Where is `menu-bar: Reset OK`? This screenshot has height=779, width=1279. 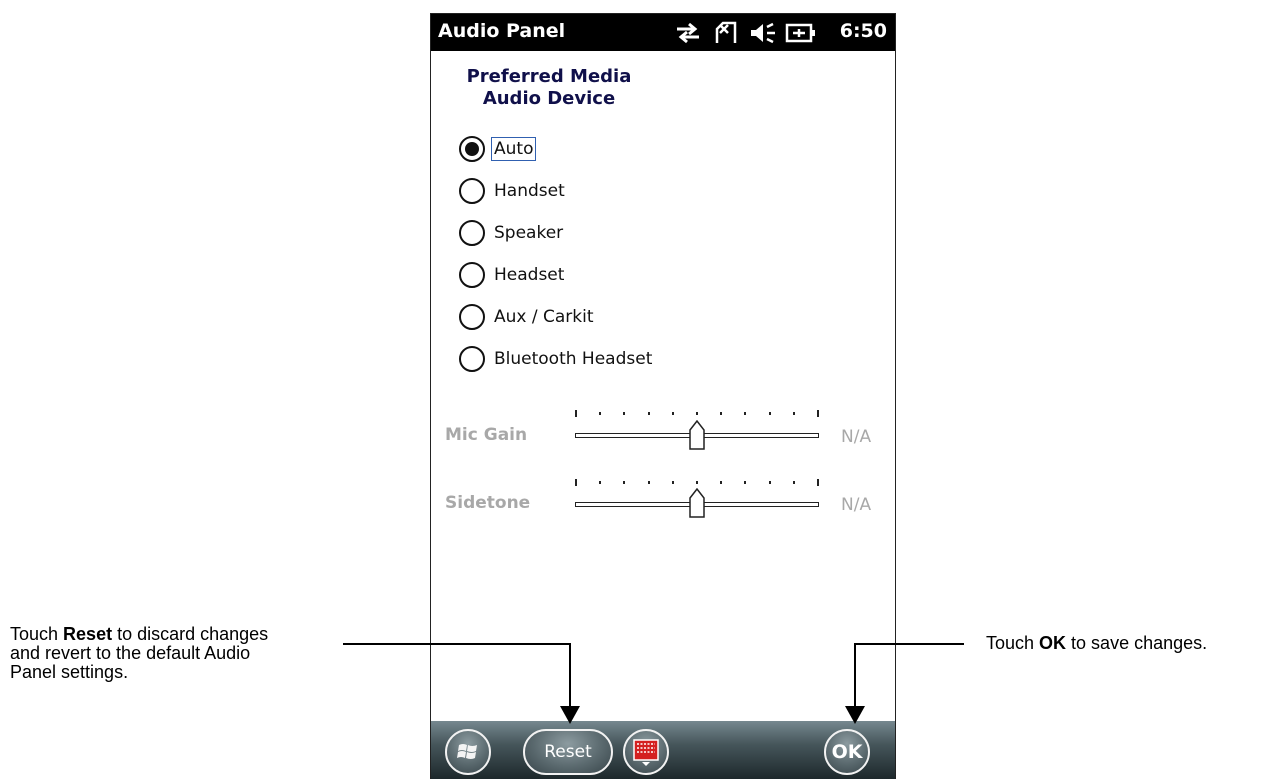 menu-bar: Reset OK is located at coordinates (663, 750).